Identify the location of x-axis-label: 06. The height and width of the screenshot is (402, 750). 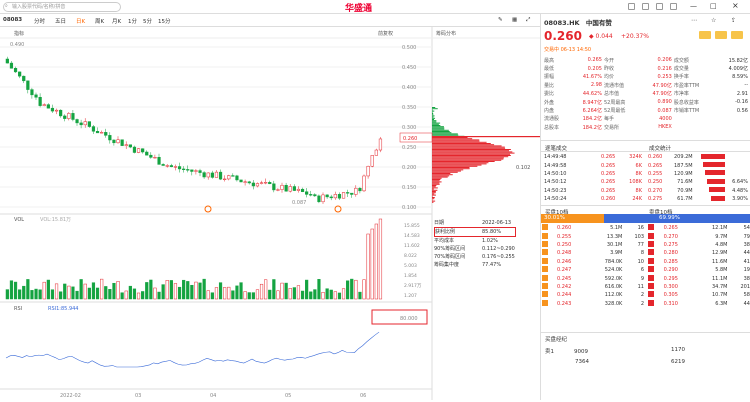
(363, 396).